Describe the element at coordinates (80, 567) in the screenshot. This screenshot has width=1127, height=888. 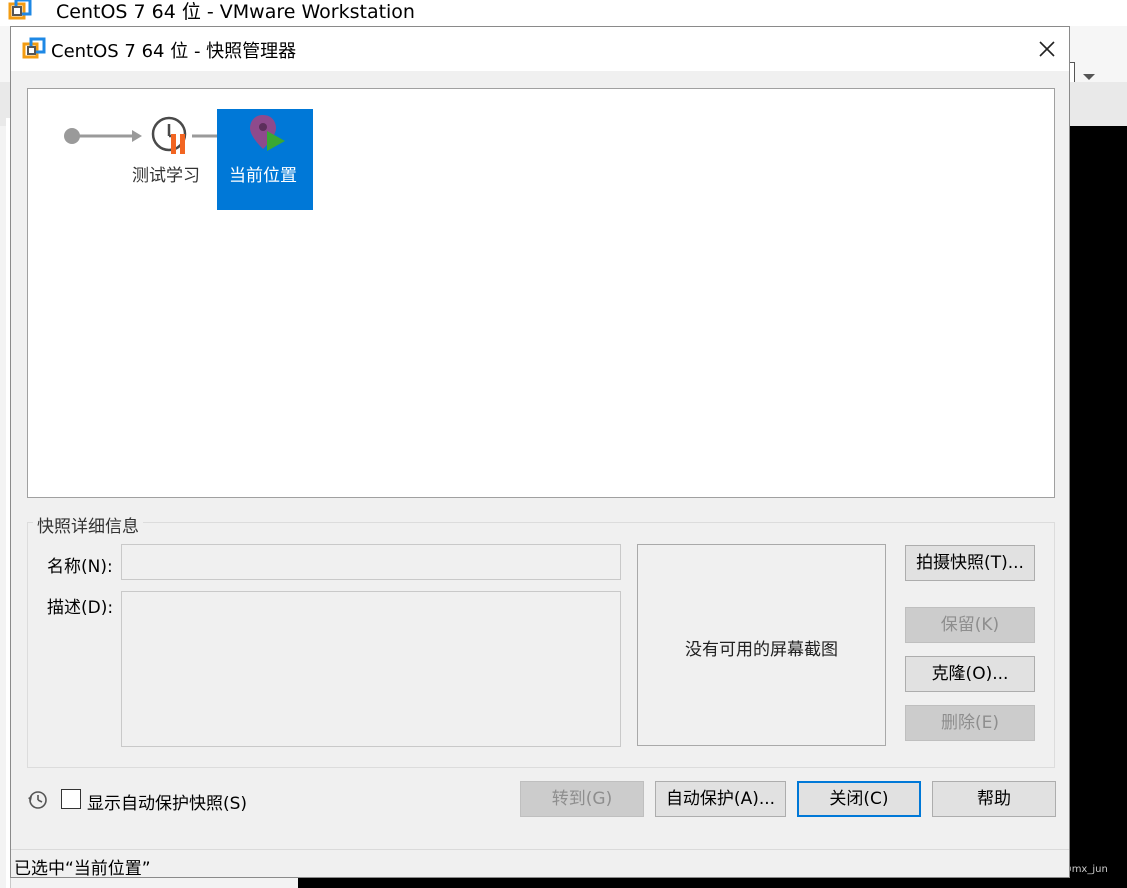
I see `name-label: 名称(N):` at that location.